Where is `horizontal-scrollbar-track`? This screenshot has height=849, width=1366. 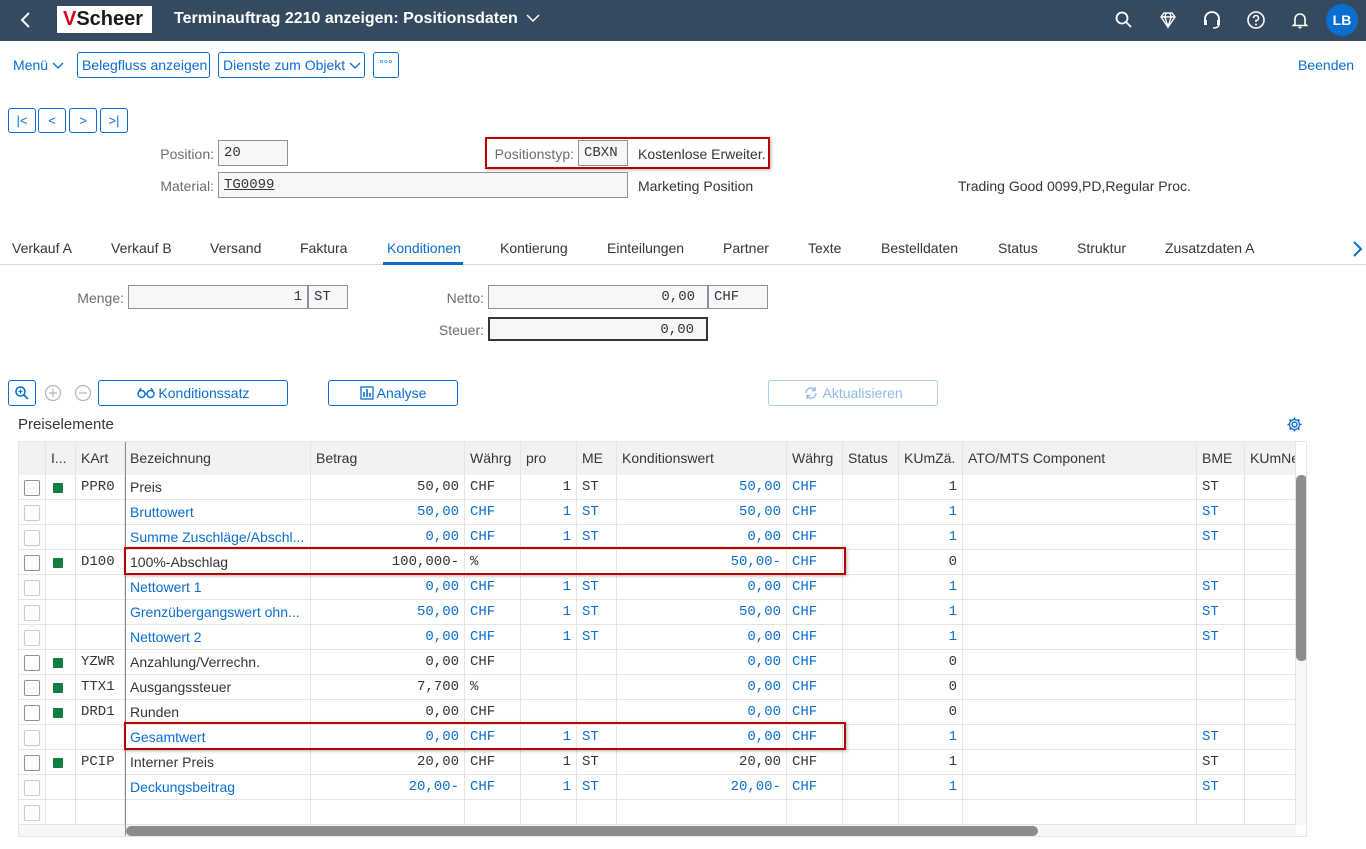
horizontal-scrollbar-track is located at coordinates (657, 830).